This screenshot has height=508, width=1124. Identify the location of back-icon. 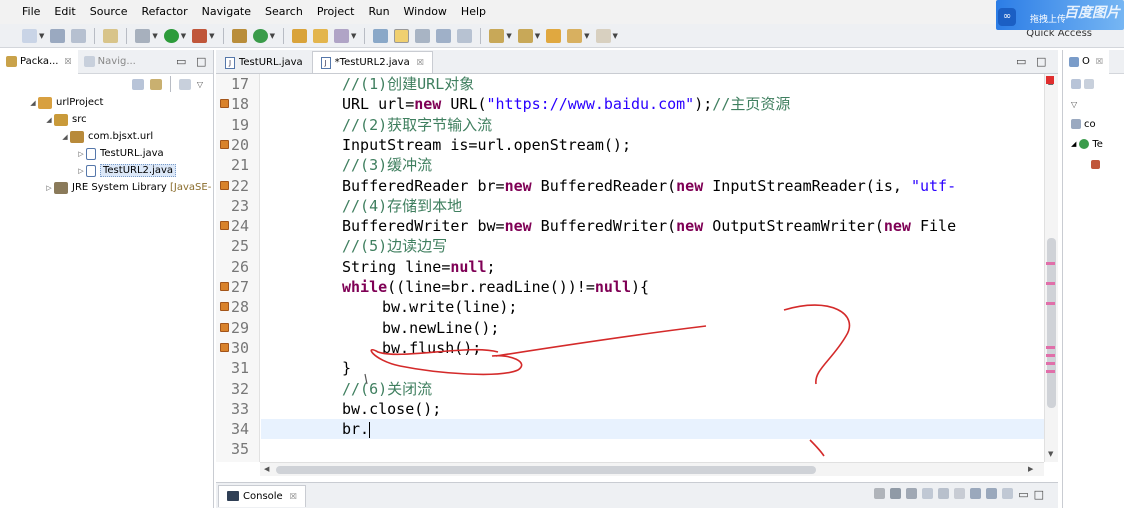
(575, 35).